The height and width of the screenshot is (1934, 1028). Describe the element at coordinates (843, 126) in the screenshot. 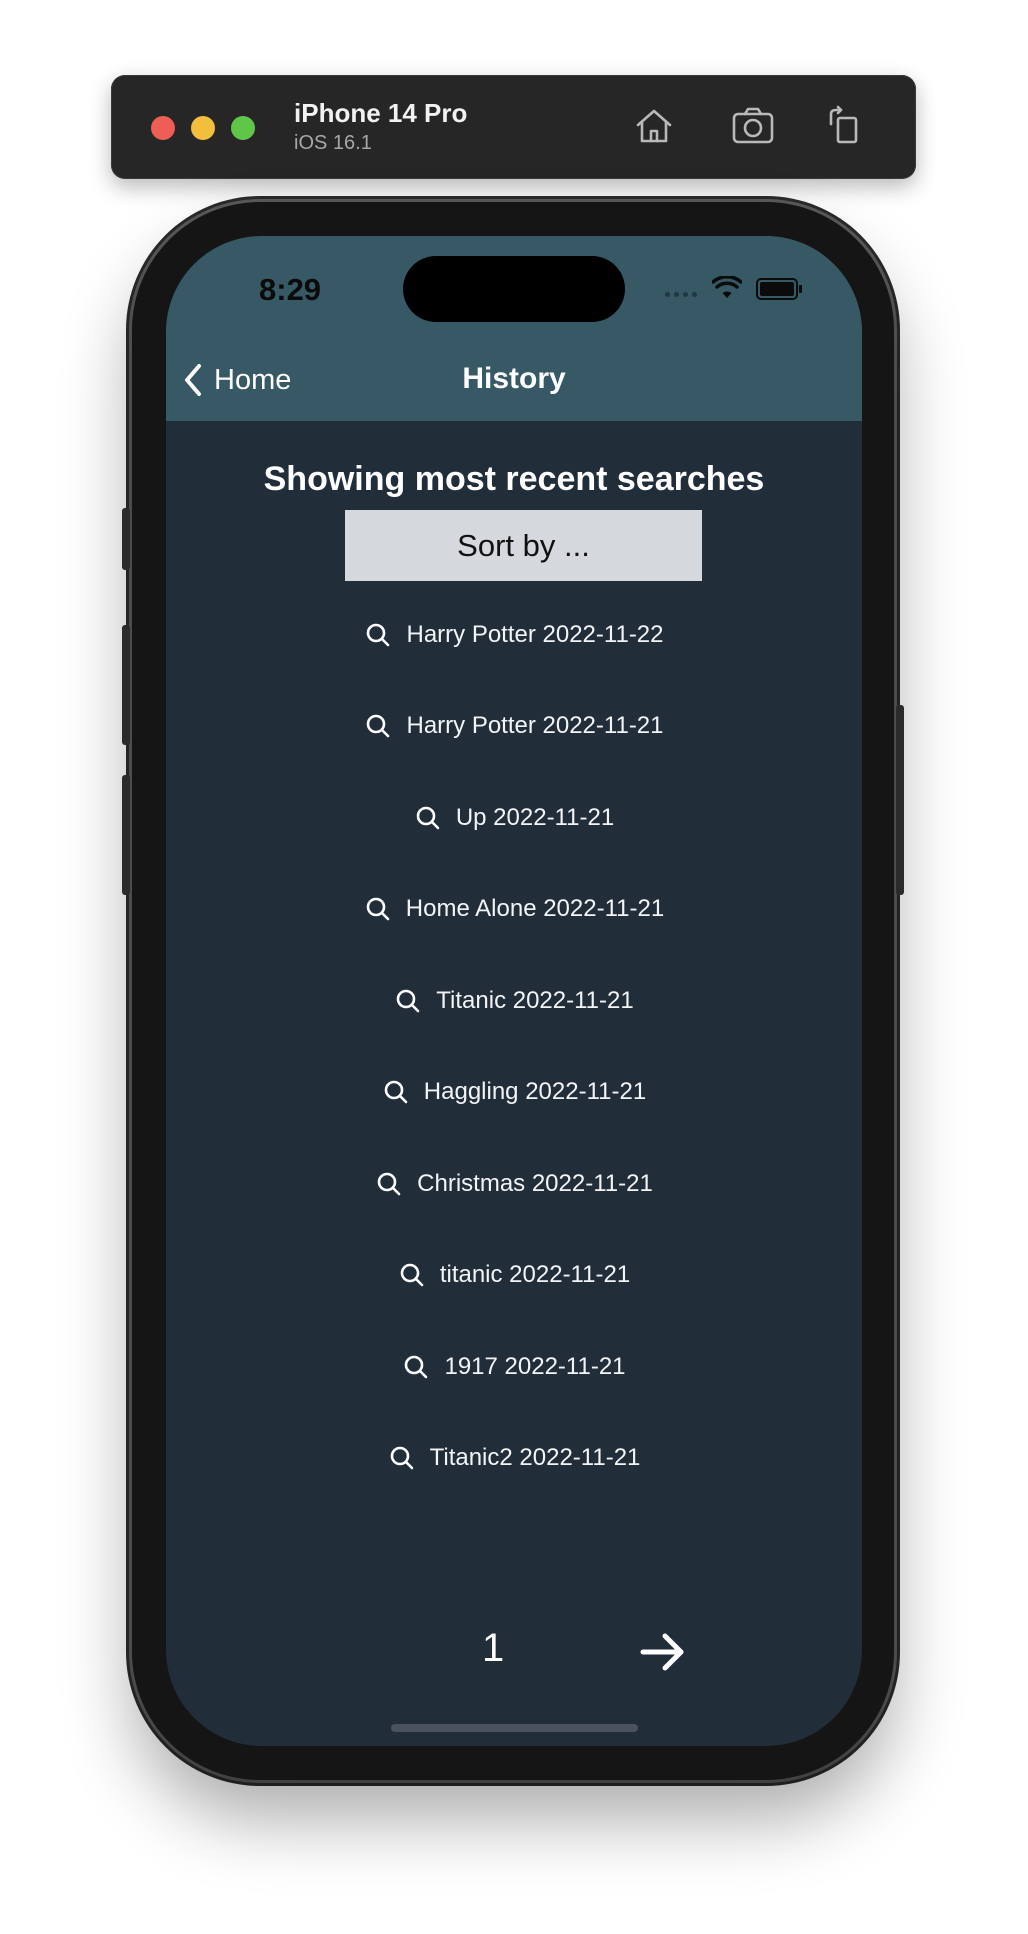

I see `rotate-icon` at that location.